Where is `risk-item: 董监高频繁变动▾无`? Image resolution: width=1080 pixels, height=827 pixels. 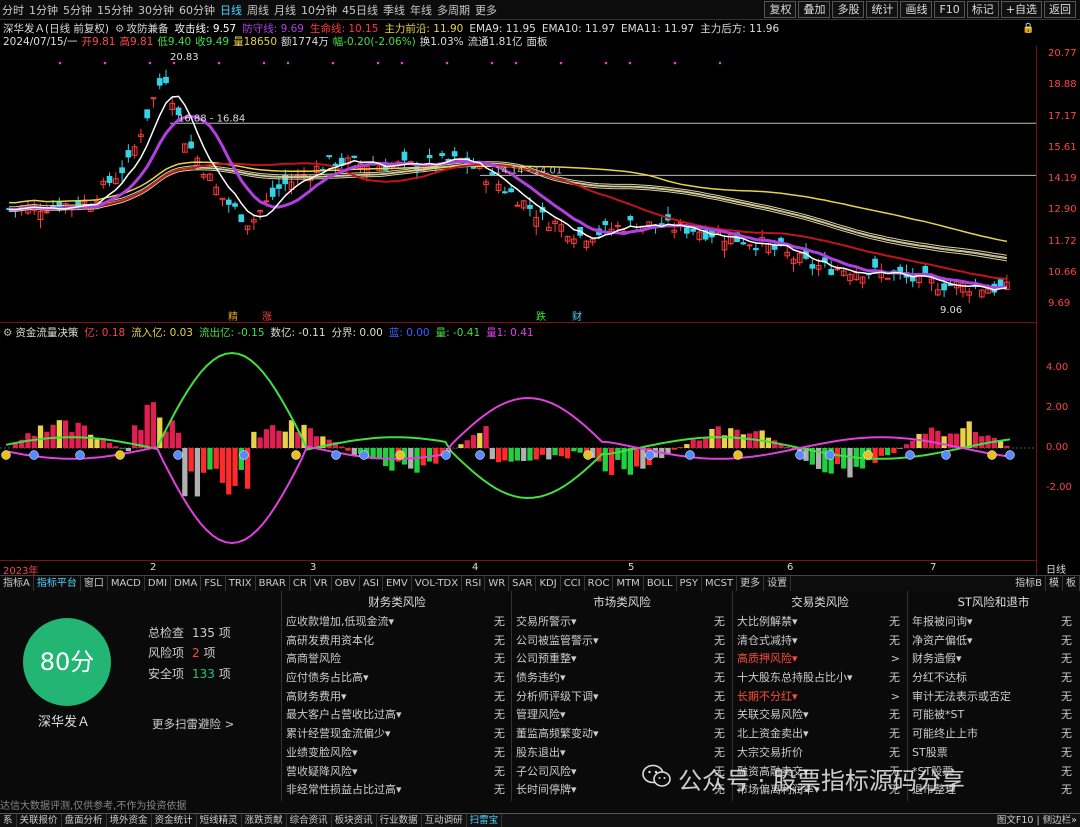
risk-item: 董监高频繁变动▾无 is located at coordinates (622, 734).